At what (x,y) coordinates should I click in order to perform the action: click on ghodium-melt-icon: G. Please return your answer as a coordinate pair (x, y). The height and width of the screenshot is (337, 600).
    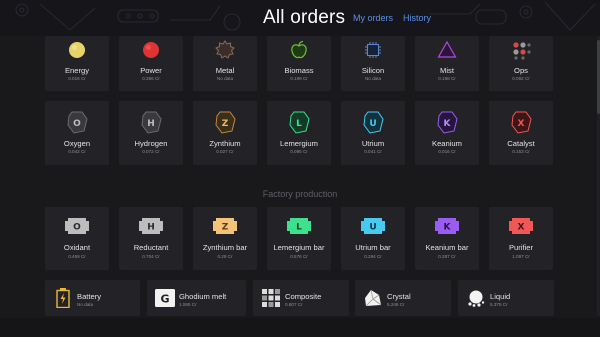
    Looking at the image, I should click on (165, 298).